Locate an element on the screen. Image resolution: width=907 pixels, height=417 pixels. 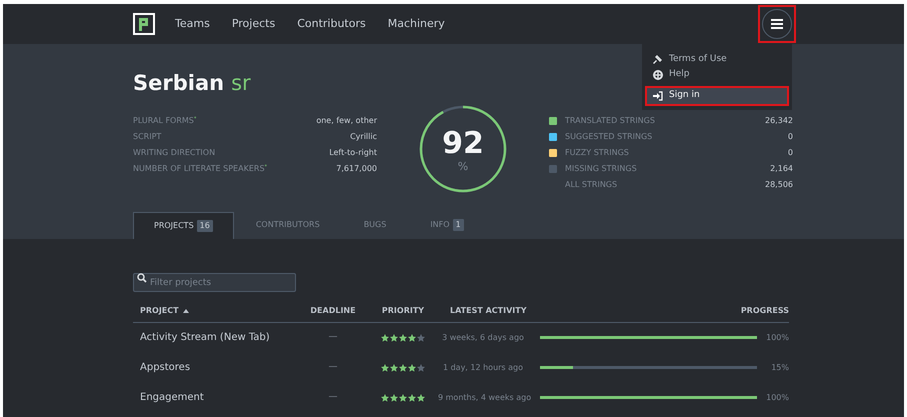
legend-label: MISSING STRINGS is located at coordinates (601, 168).